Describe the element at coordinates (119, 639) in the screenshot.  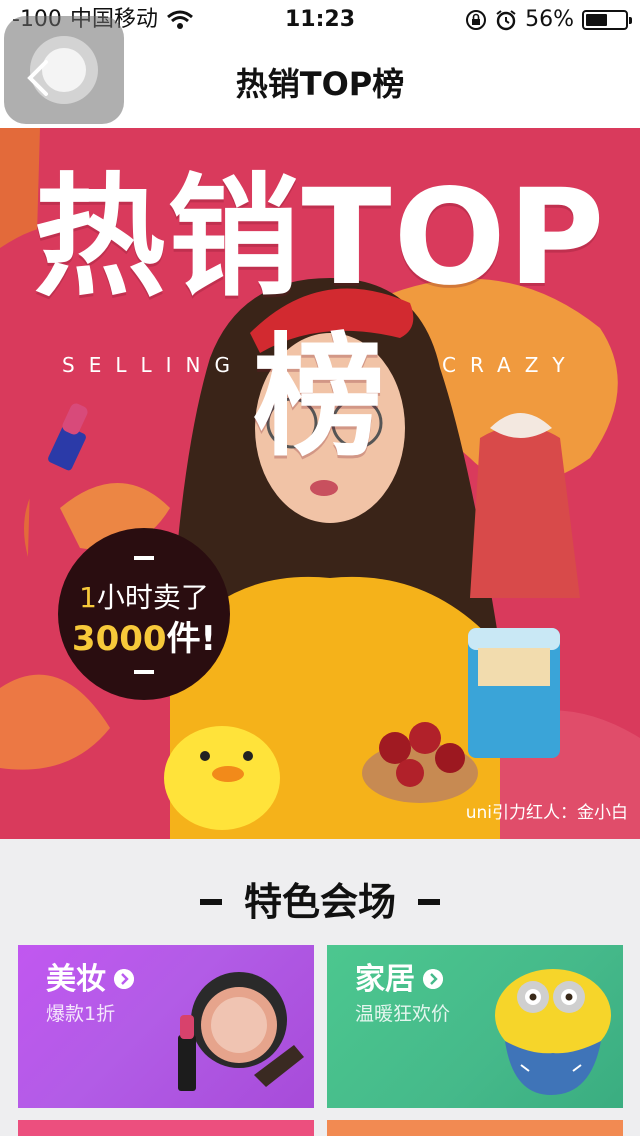
I see `badge-count-number: 3000` at that location.